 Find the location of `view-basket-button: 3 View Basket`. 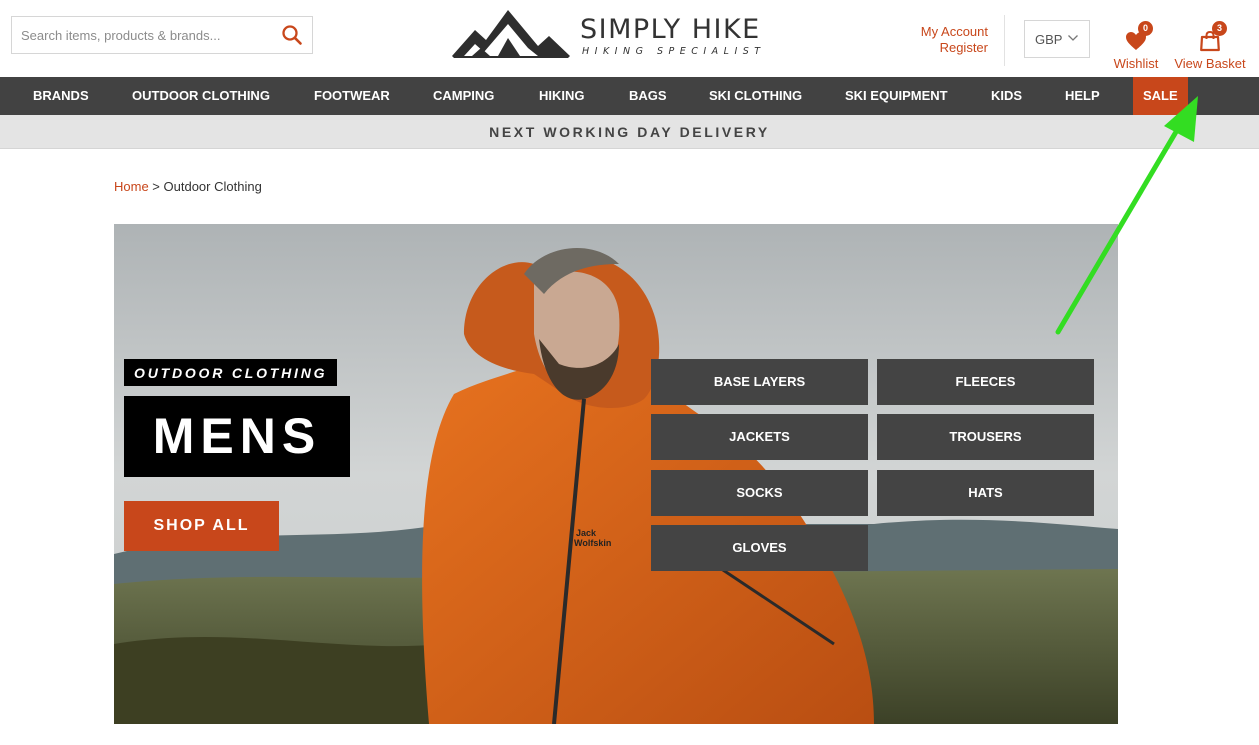

view-basket-button: 3 View Basket is located at coordinates (1210, 46).